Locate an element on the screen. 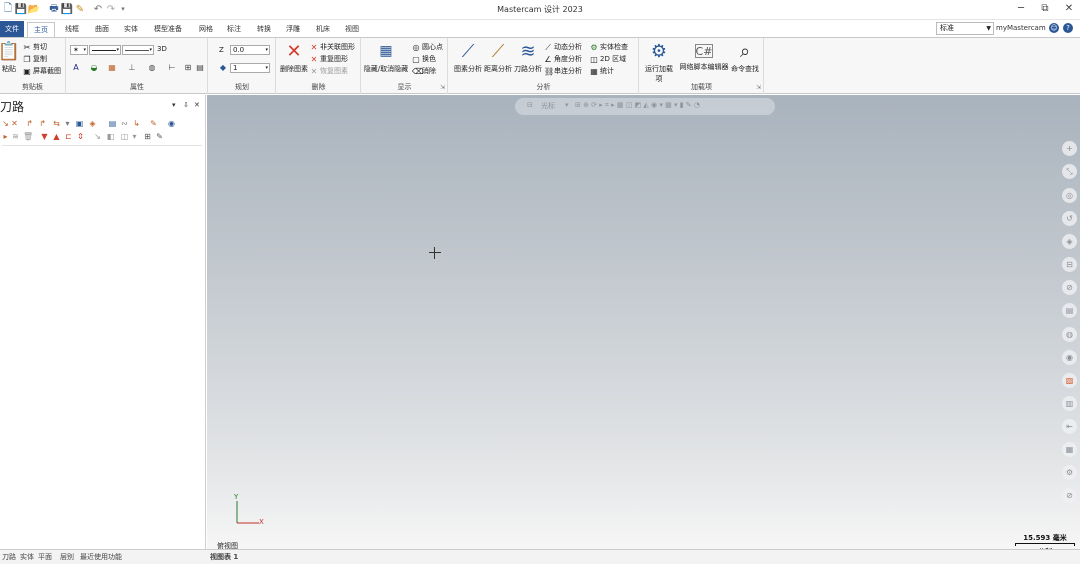  select-failed-icon: ✕ is located at coordinates (14, 123).